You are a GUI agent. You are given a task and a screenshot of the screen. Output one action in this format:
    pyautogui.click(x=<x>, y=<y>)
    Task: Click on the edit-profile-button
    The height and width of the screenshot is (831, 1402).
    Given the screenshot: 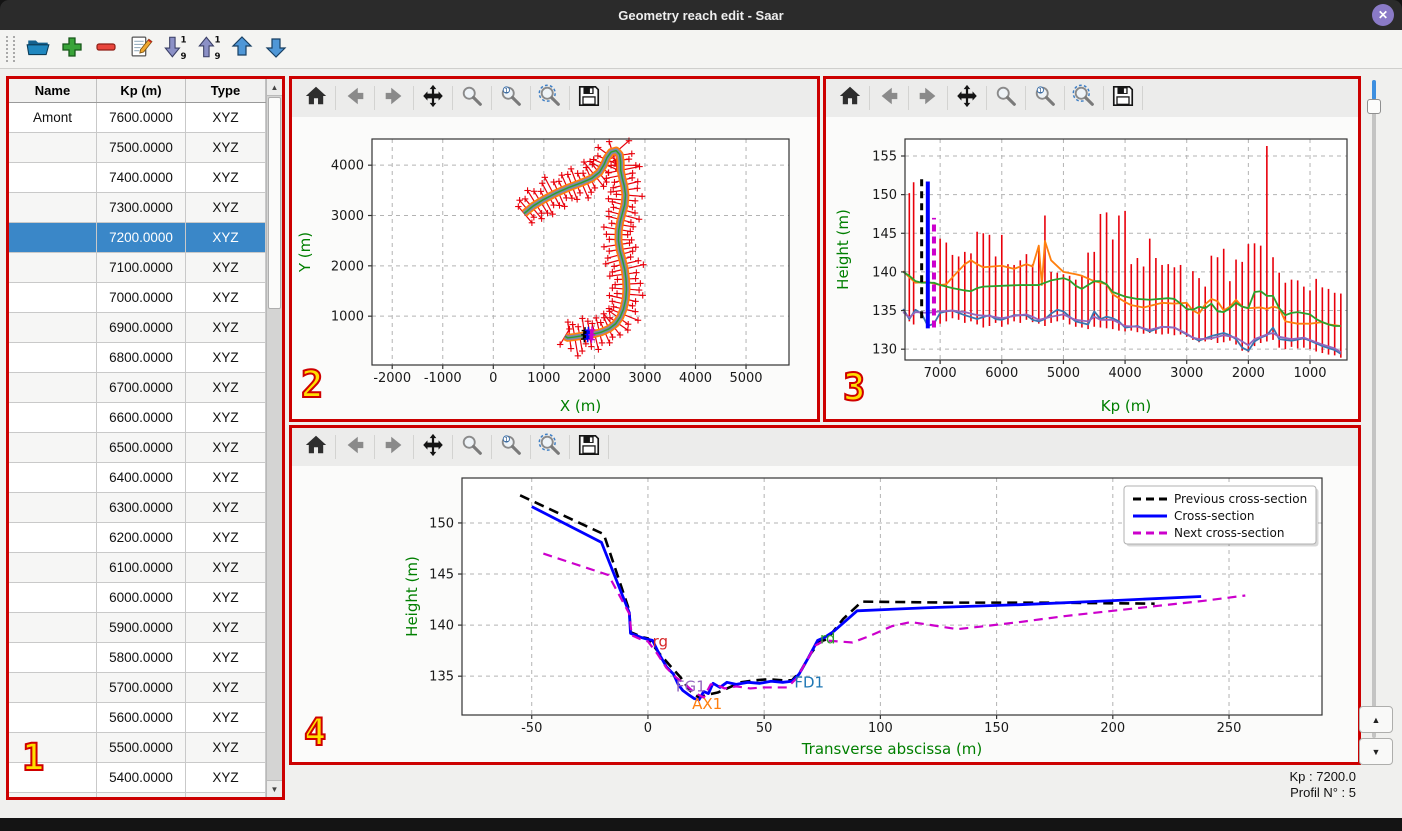 What is the action you would take?
    pyautogui.click(x=140, y=49)
    